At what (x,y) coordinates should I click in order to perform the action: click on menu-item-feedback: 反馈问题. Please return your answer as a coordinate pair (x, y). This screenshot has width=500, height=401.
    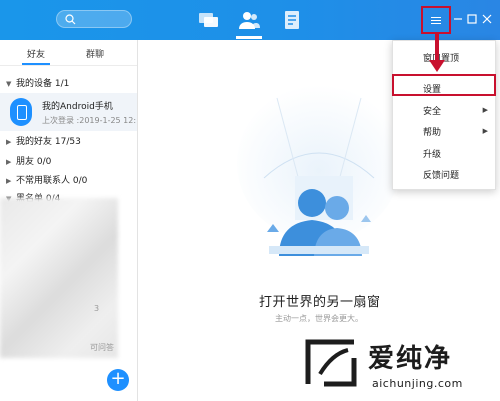
    Looking at the image, I should click on (441, 174).